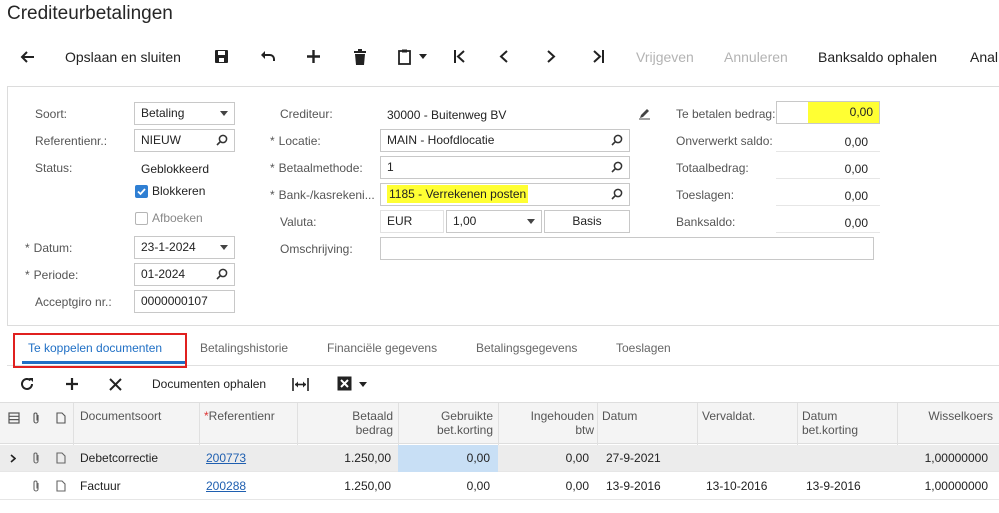  What do you see at coordinates (123, 57) in the screenshot?
I see `save-close-button: Opslaan en sluiten` at bounding box center [123, 57].